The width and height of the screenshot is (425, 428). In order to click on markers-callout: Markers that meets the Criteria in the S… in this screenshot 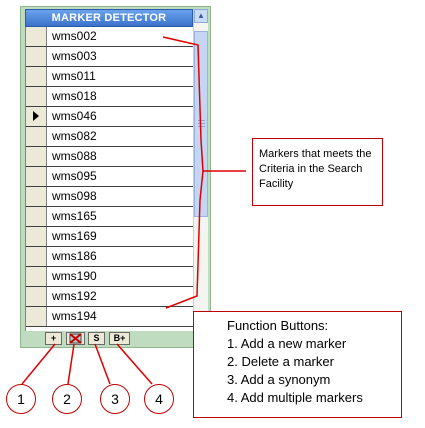, I will do `click(317, 172)`.